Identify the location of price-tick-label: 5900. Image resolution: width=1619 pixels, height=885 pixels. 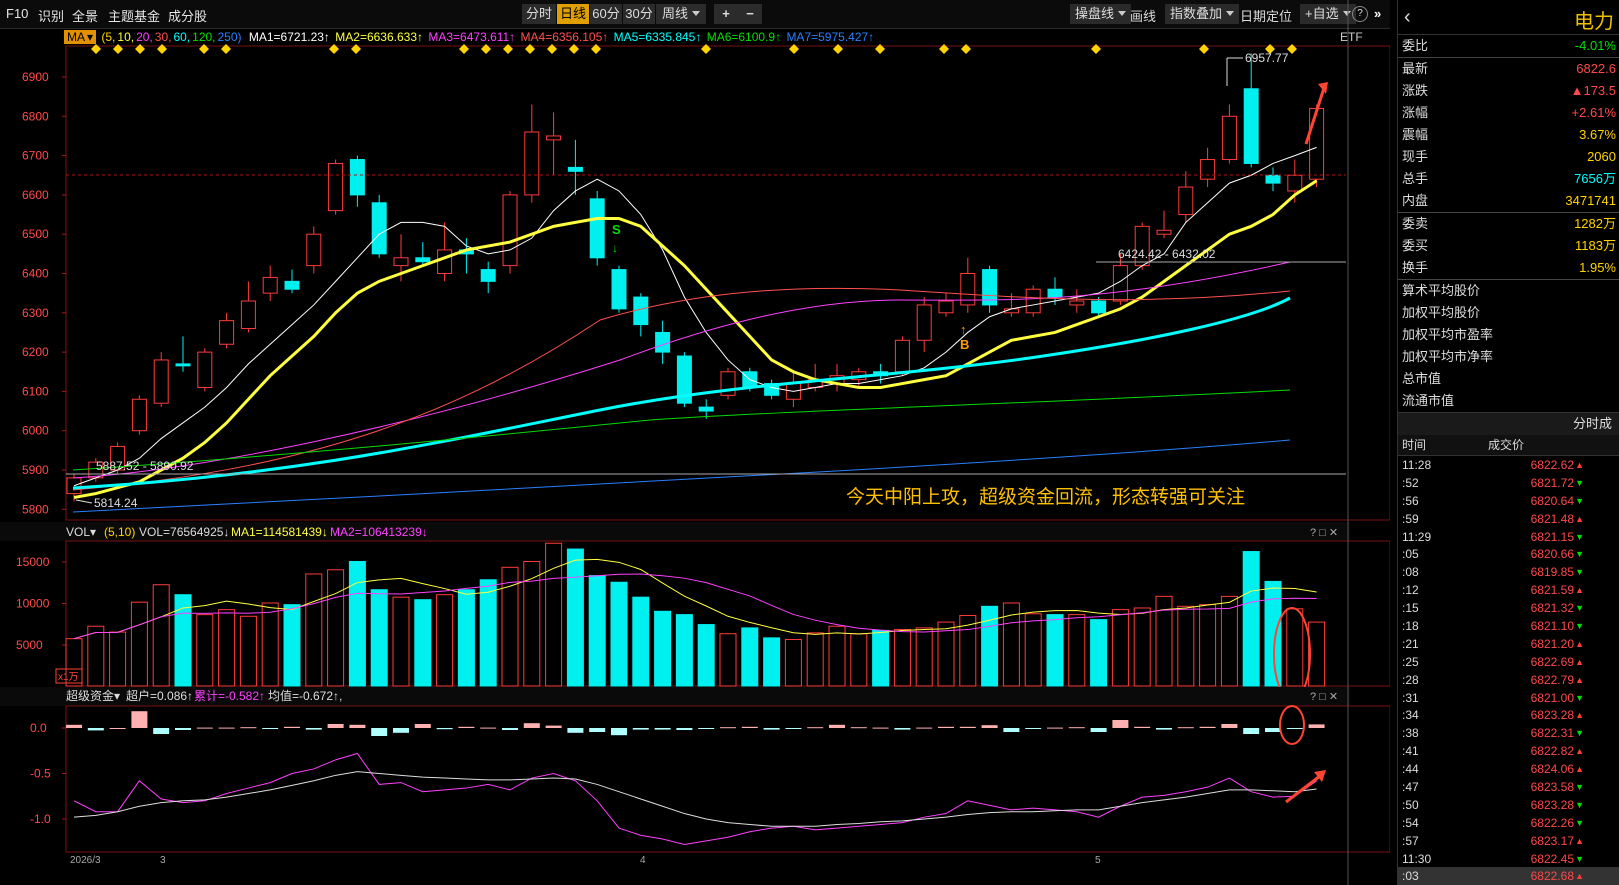
(35, 470).